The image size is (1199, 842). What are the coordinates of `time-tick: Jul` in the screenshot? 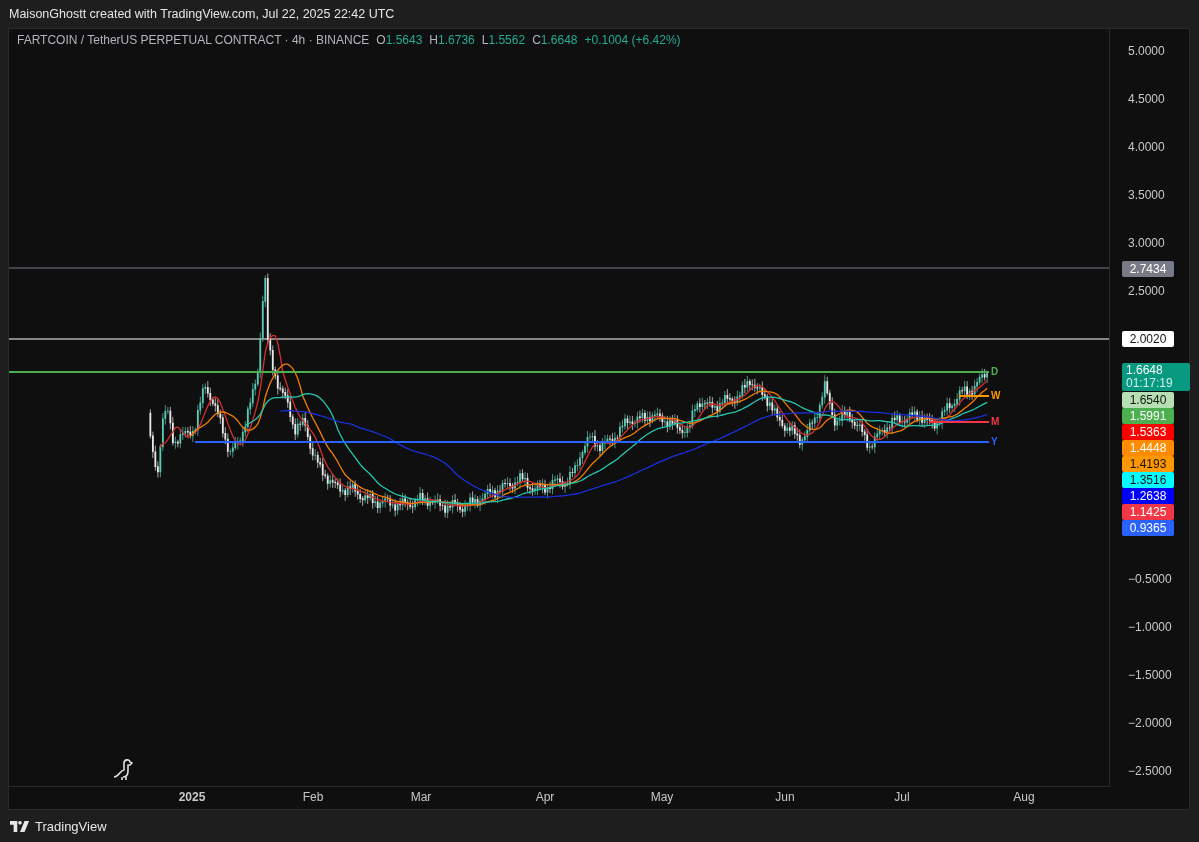 It's located at (902, 797).